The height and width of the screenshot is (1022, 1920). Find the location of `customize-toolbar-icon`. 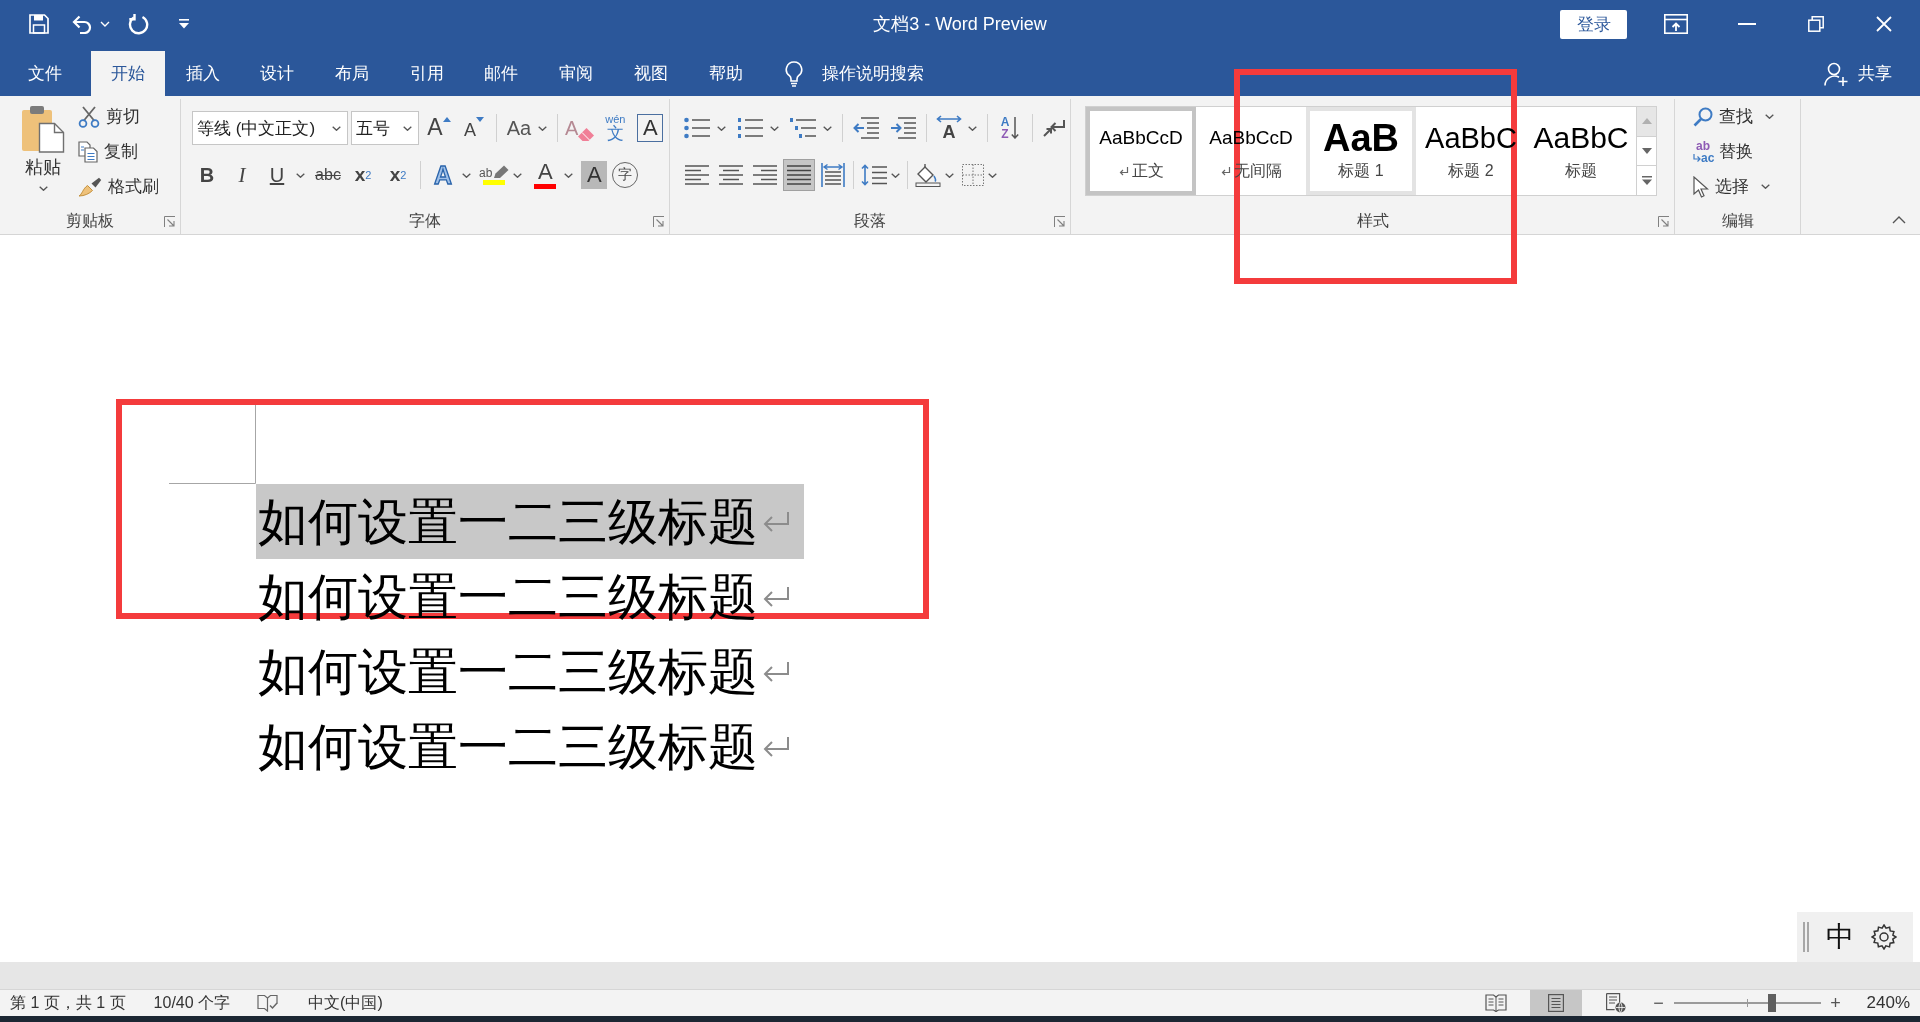

customize-toolbar-icon is located at coordinates (184, 24).